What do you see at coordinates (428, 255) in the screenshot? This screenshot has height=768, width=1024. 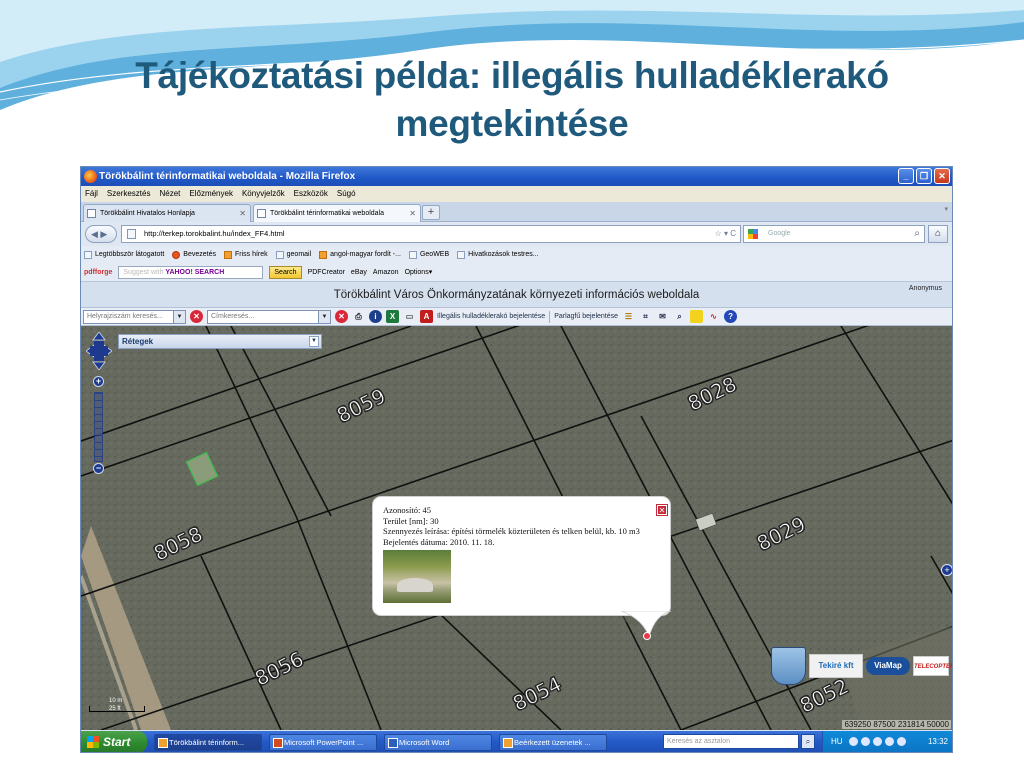 I see `bookmark-item: GeoWEB` at bounding box center [428, 255].